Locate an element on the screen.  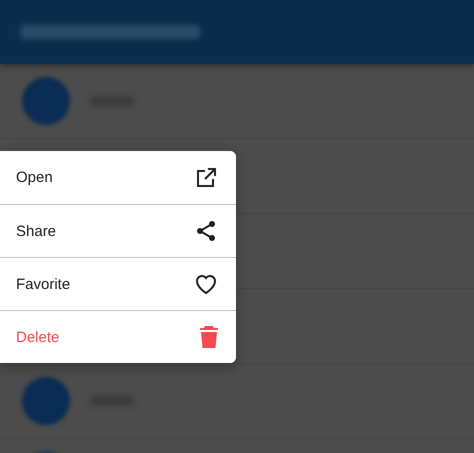
menu-item: Favorite is located at coordinates (118, 283).